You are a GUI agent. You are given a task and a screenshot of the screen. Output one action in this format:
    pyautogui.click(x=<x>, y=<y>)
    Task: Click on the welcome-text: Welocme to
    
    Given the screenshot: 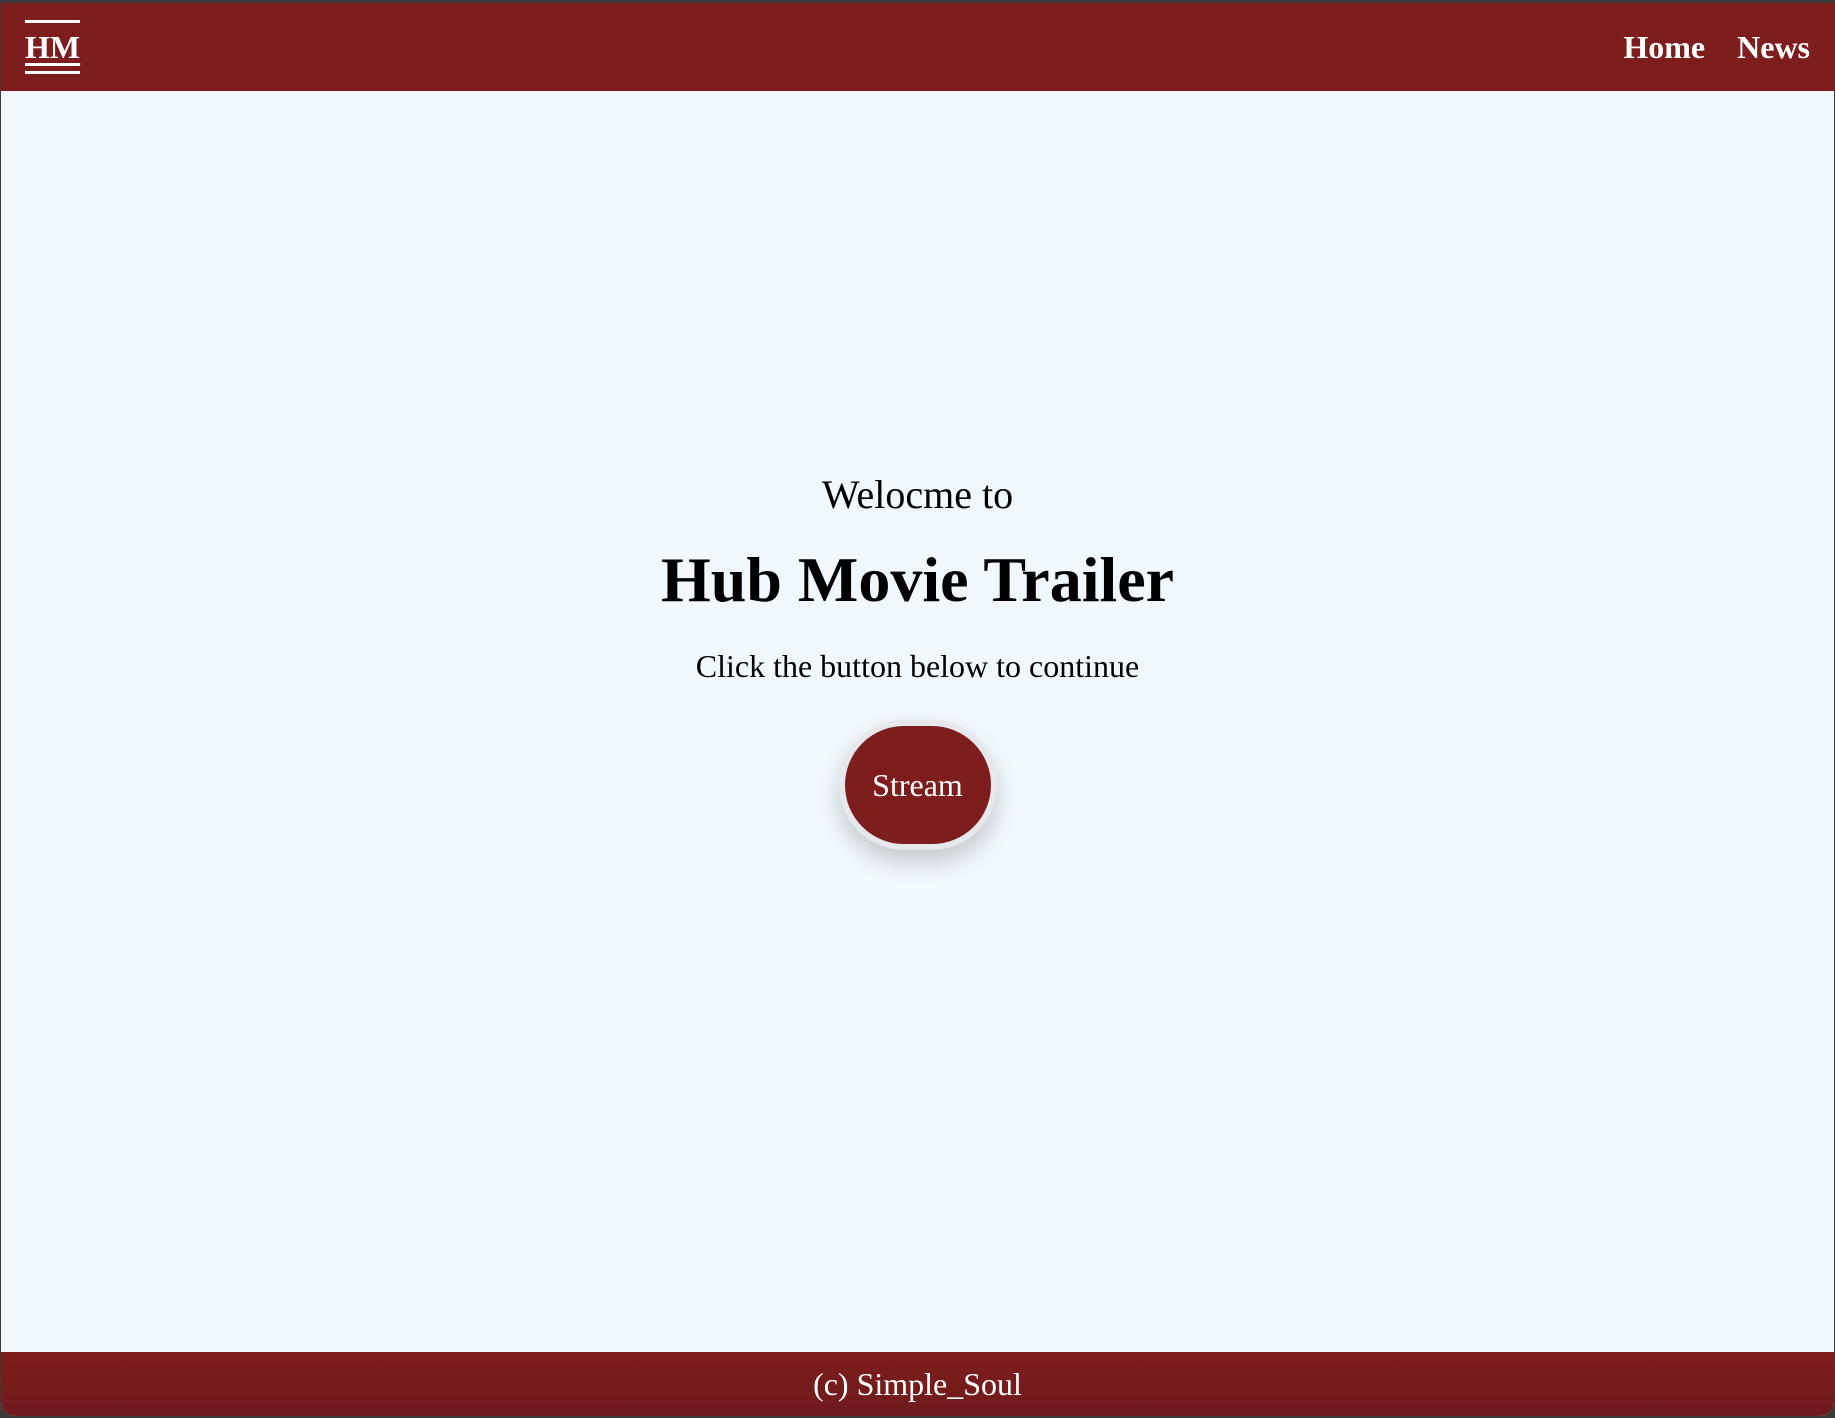 What is the action you would take?
    pyautogui.click(x=917, y=494)
    